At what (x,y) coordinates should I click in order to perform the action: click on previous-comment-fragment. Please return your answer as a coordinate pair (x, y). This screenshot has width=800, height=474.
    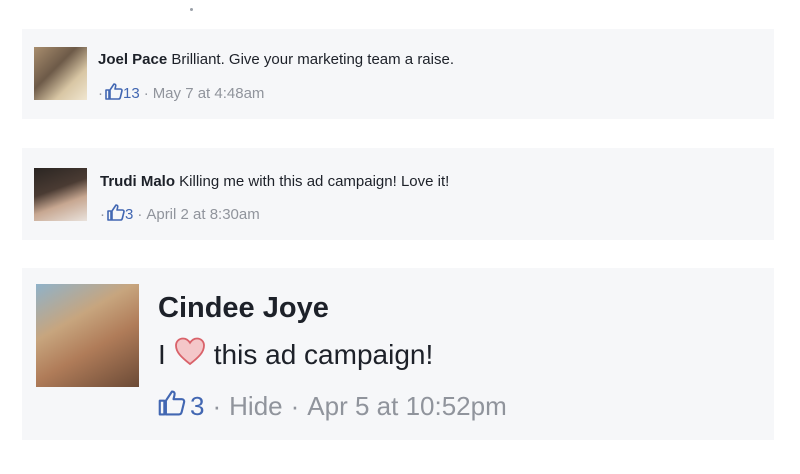
    Looking at the image, I should click on (398, 7).